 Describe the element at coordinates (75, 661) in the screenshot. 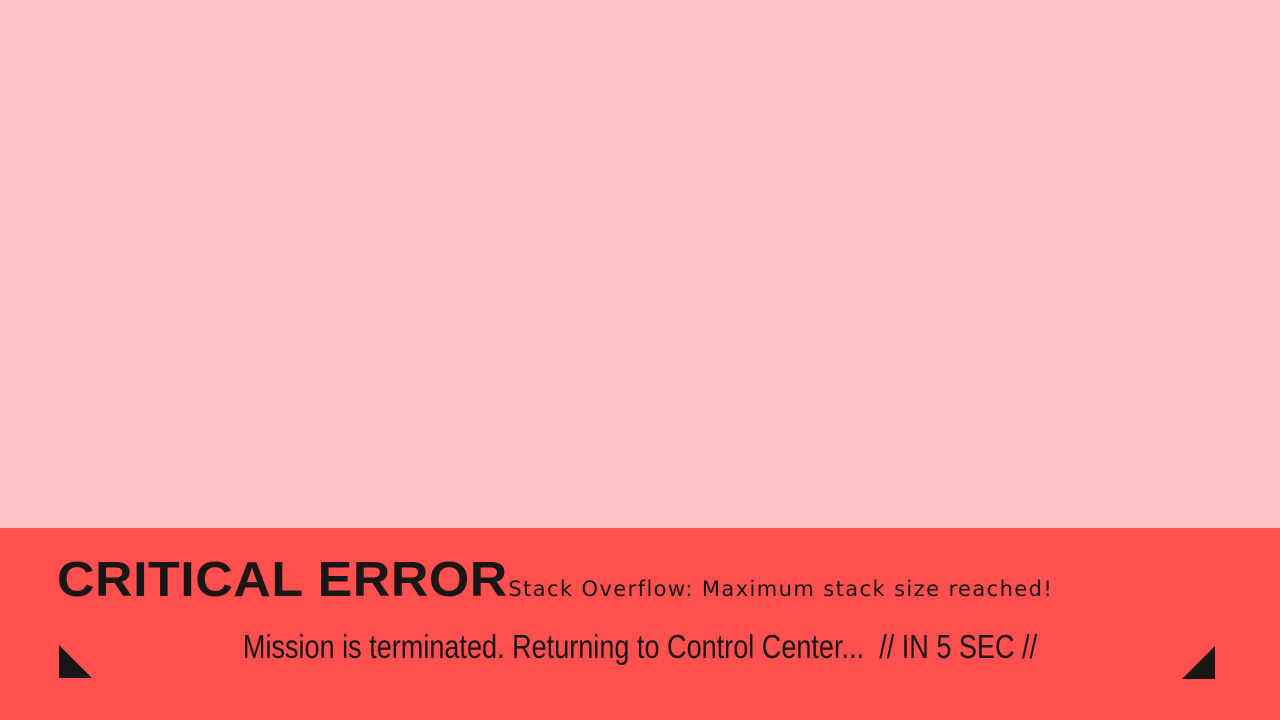

I see `left-corner-triangle-icon` at that location.